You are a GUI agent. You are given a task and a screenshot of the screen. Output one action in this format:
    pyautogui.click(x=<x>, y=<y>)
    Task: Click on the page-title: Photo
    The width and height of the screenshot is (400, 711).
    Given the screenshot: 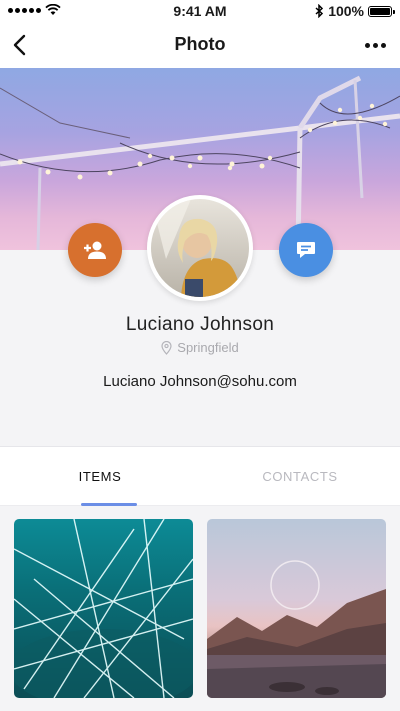 What is the action you would take?
    pyautogui.click(x=200, y=44)
    